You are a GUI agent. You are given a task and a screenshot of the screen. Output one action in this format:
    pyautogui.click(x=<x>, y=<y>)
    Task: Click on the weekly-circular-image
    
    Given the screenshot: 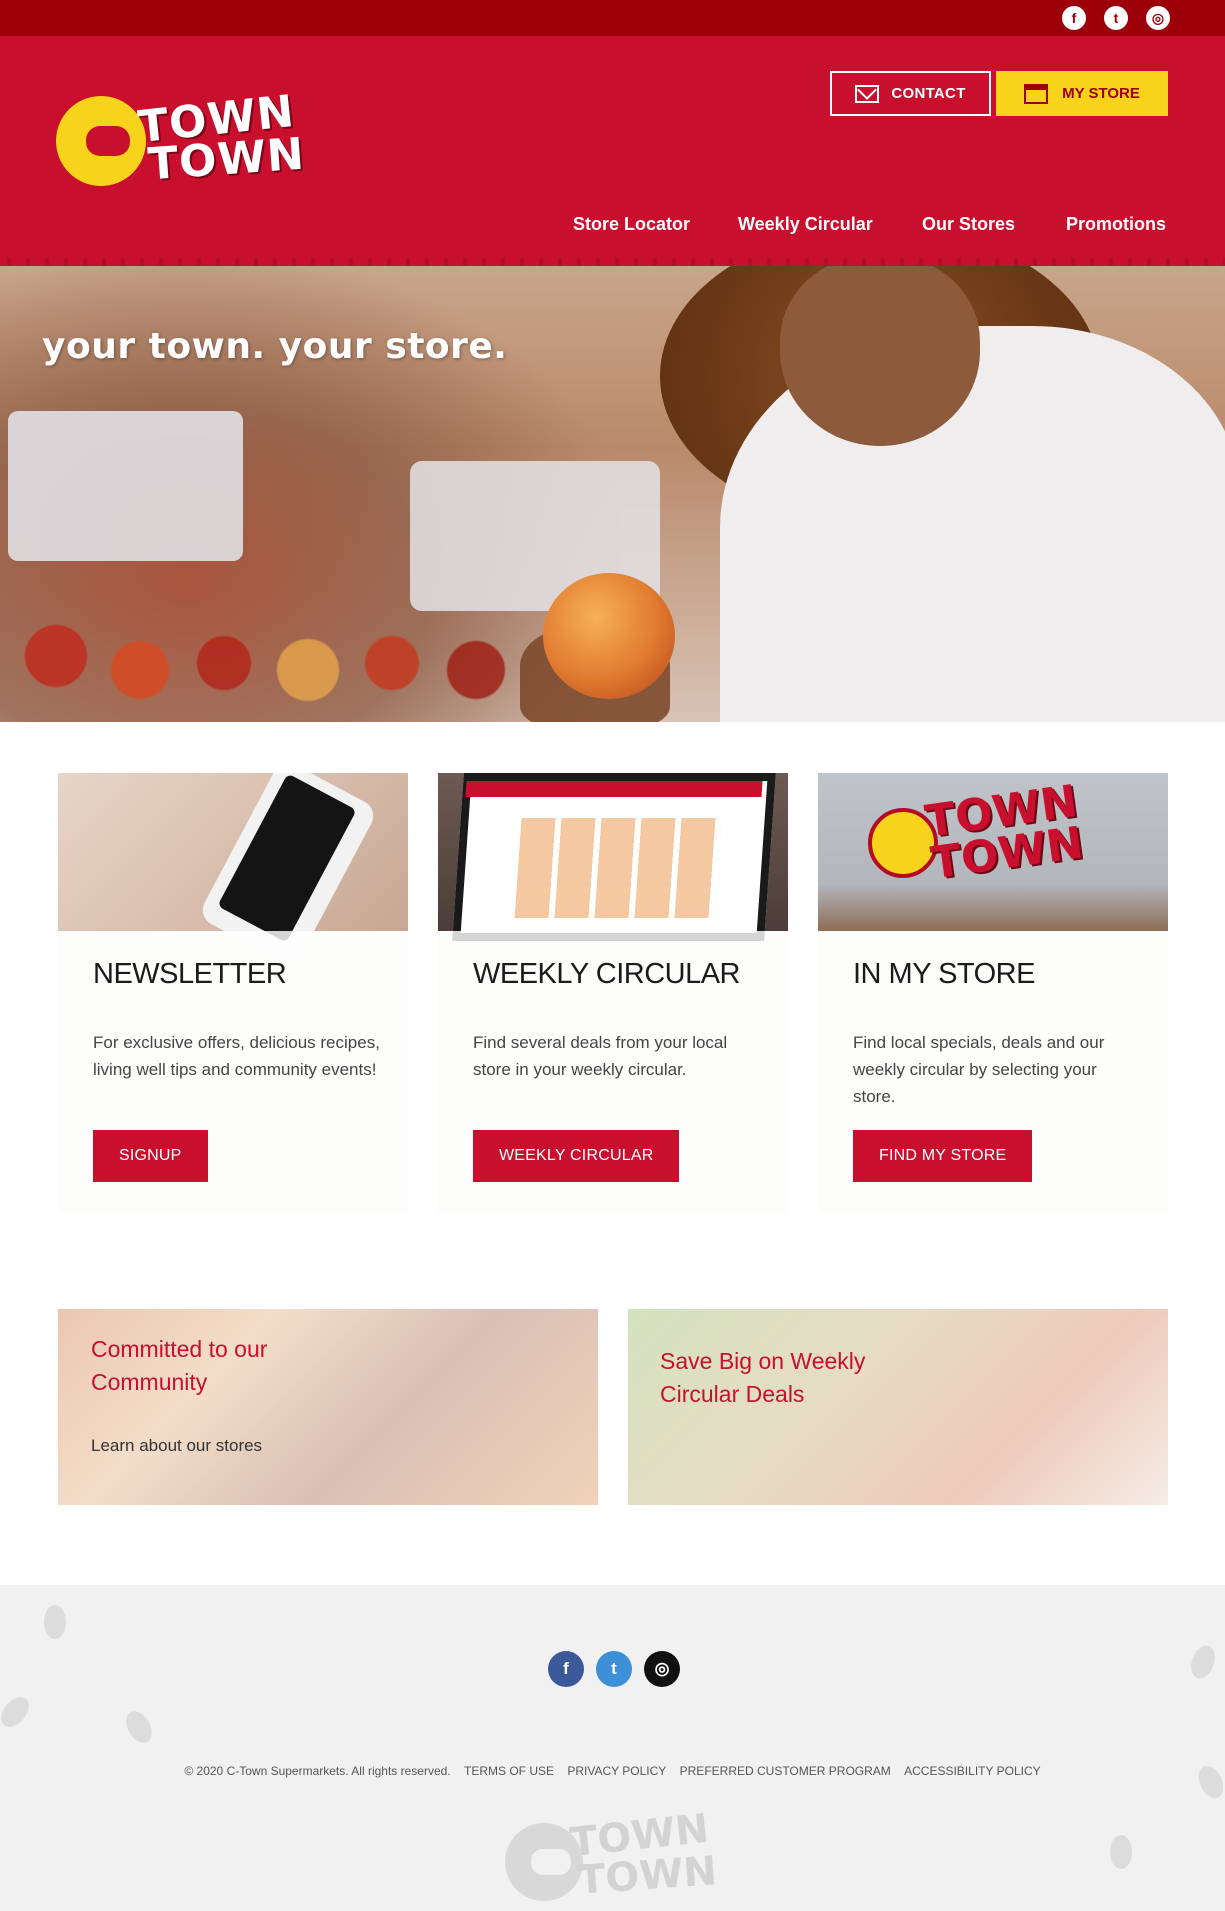 What is the action you would take?
    pyautogui.click(x=613, y=857)
    